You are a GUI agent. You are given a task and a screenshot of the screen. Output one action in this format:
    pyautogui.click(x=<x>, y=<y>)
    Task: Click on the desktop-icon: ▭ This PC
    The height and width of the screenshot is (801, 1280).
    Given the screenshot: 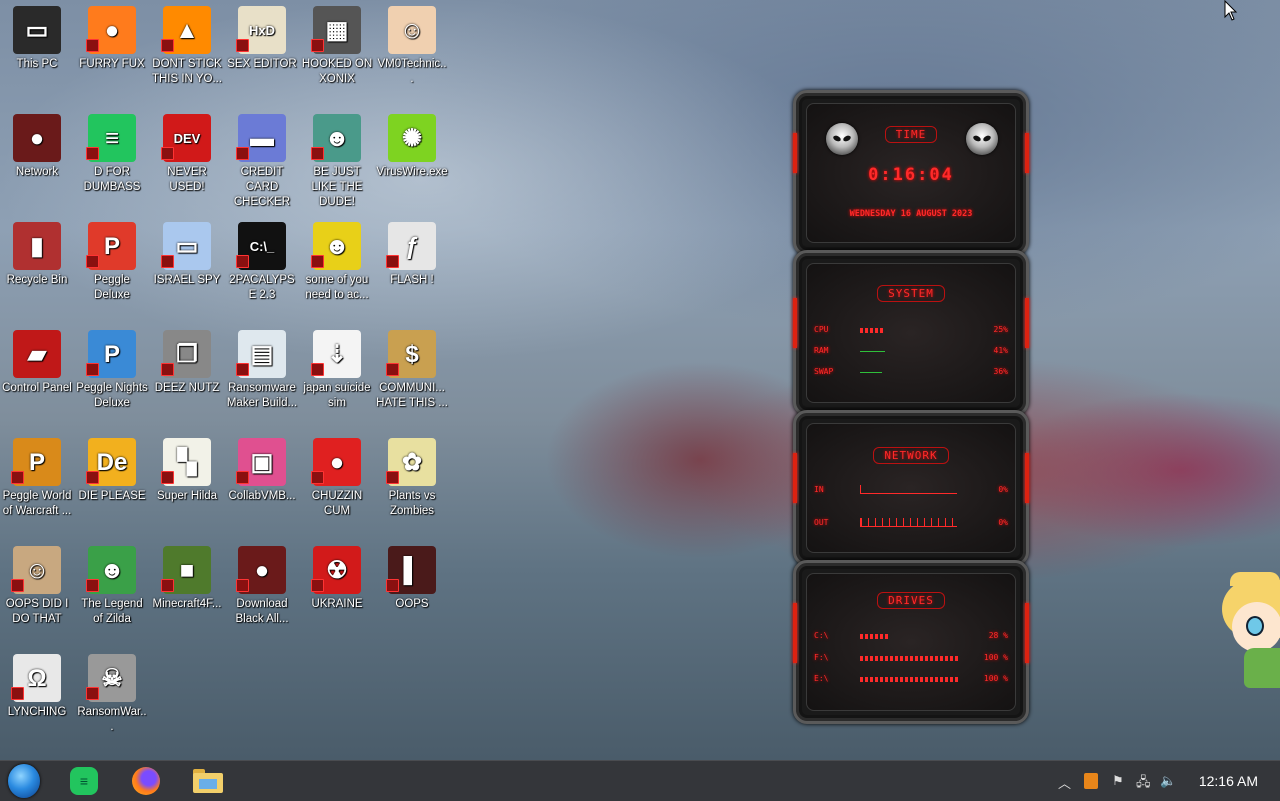 What is the action you would take?
    pyautogui.click(x=37, y=36)
    